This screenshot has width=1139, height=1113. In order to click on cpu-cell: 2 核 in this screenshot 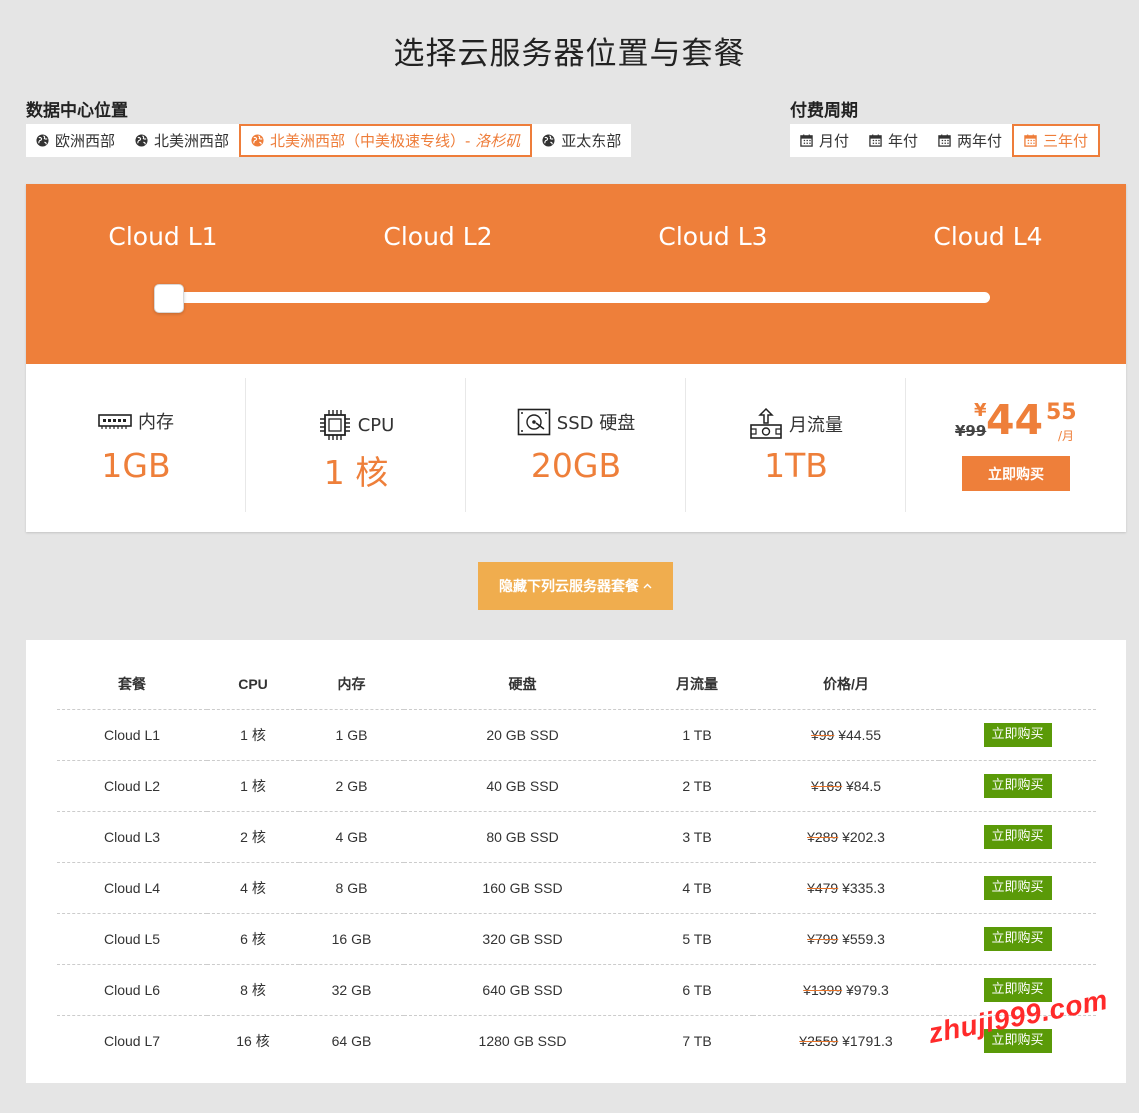, I will do `click(253, 837)`.